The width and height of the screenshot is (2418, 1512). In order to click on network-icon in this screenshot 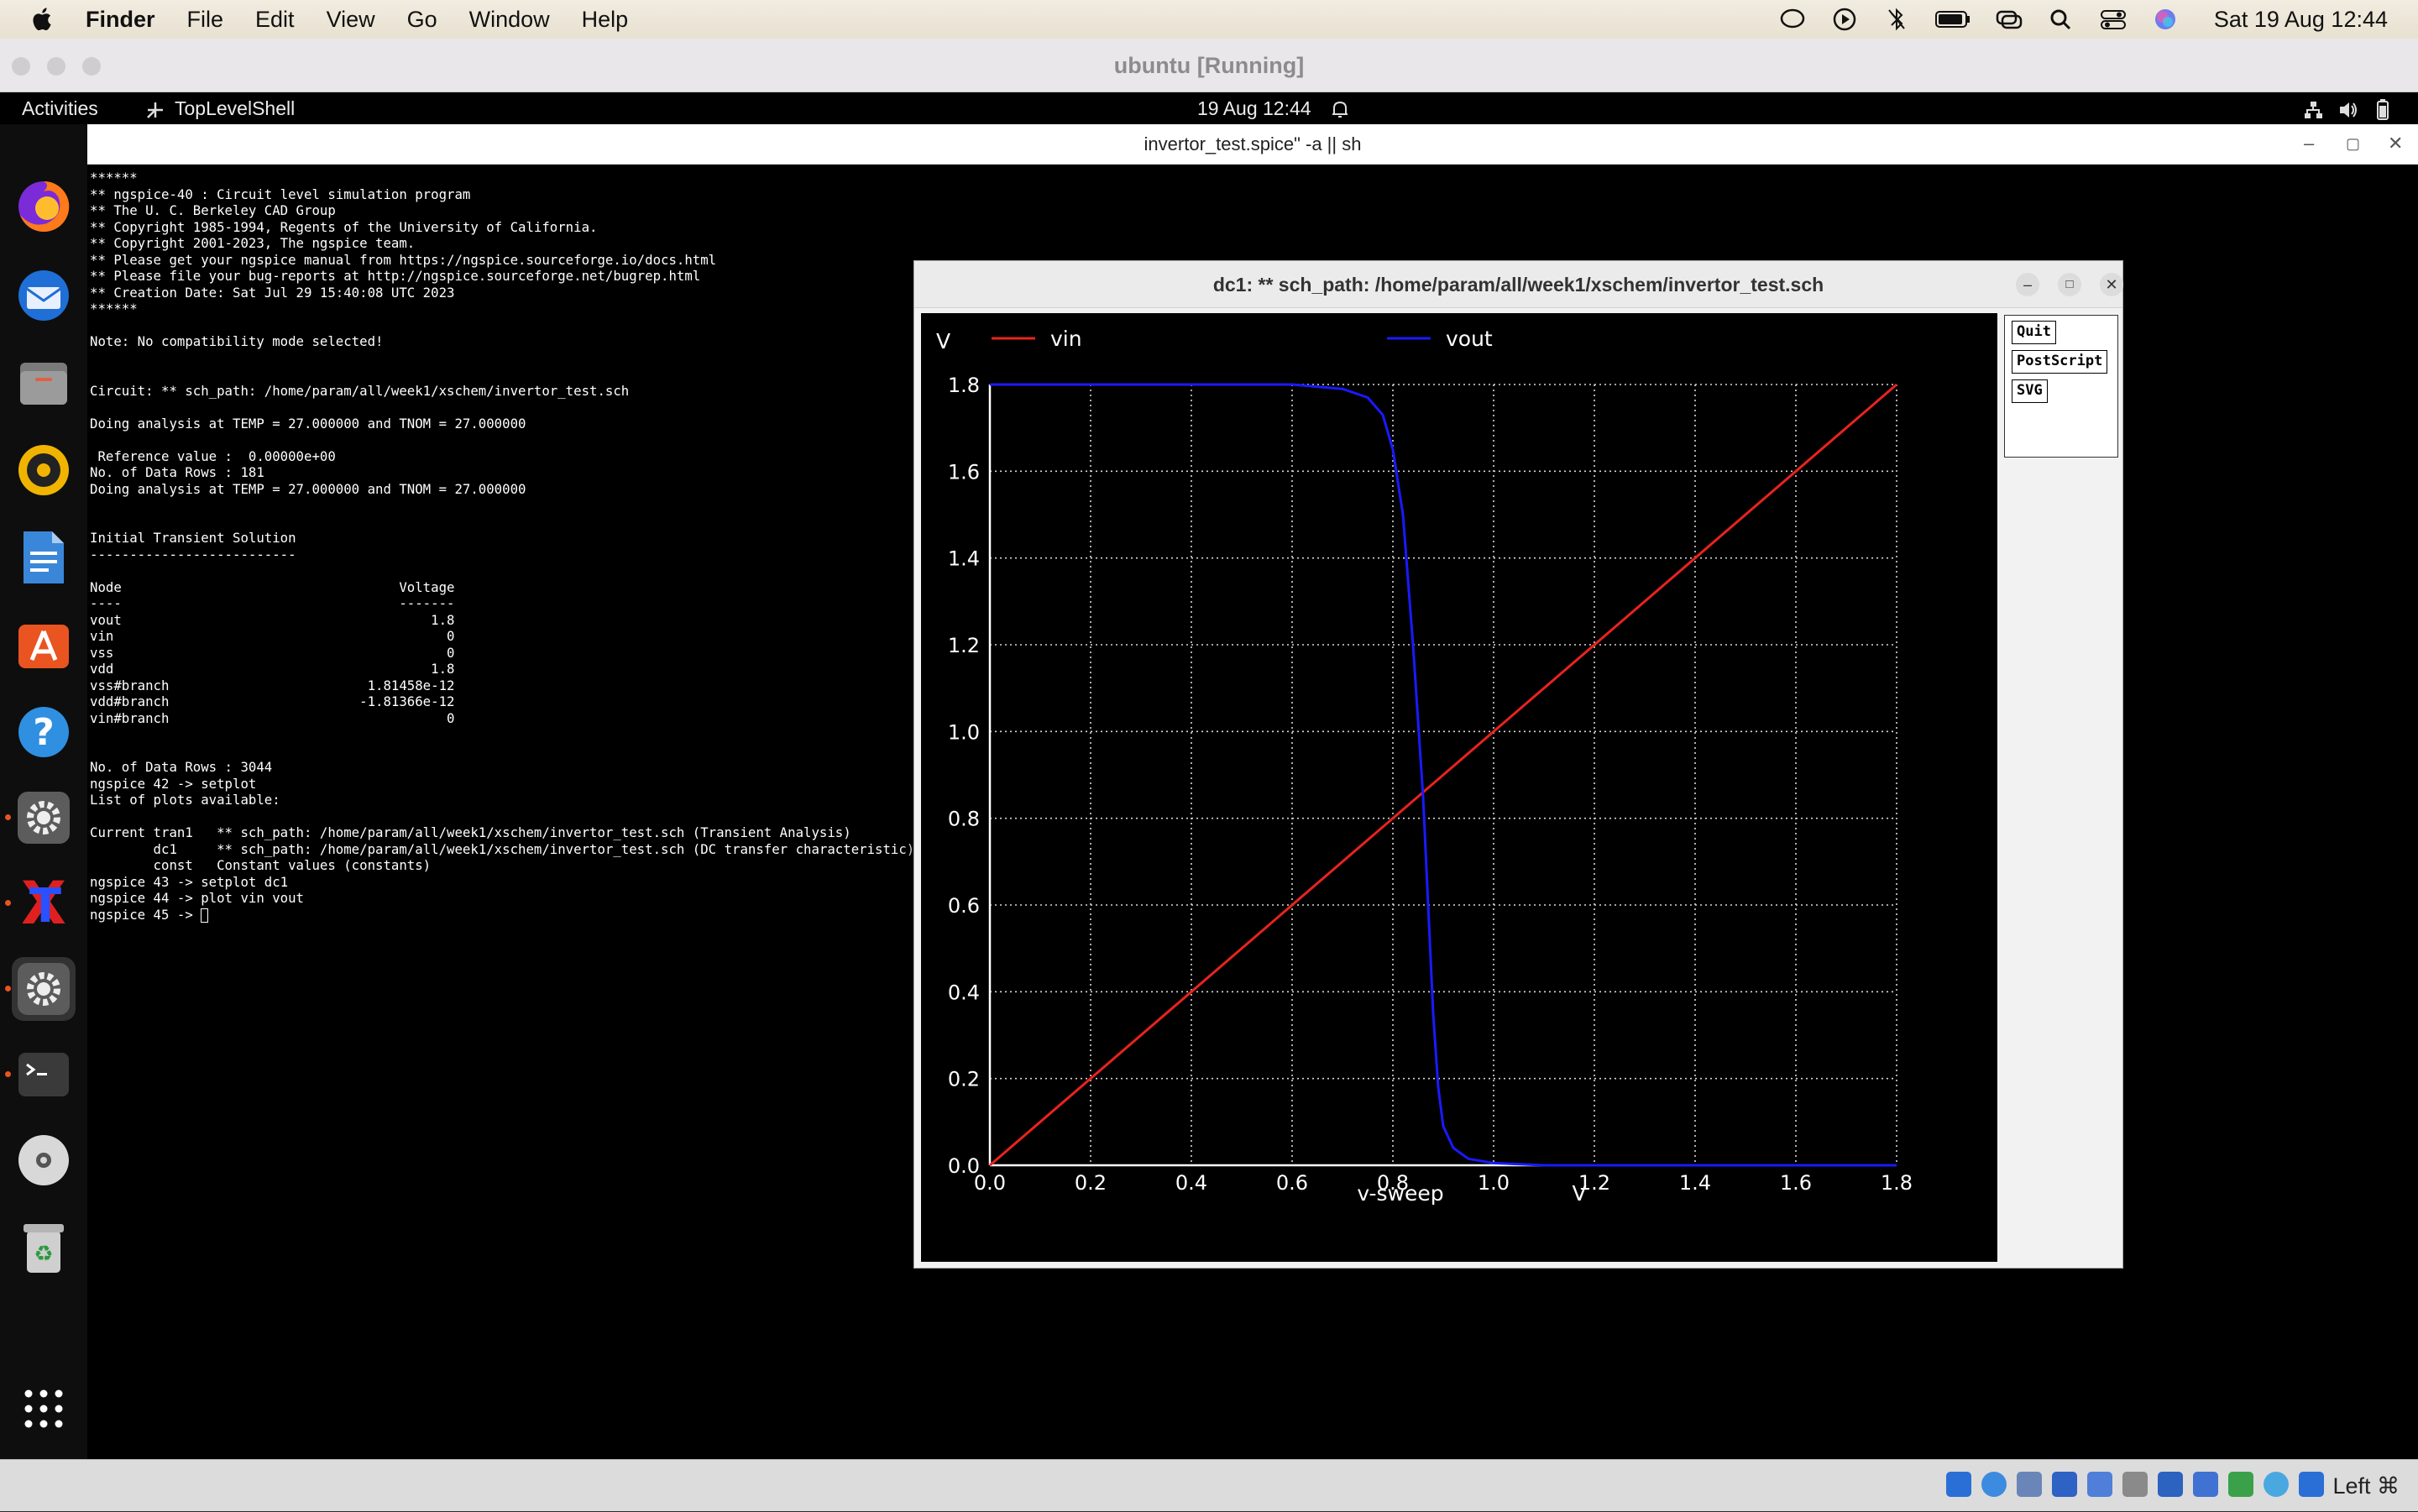, I will do `click(2313, 108)`.